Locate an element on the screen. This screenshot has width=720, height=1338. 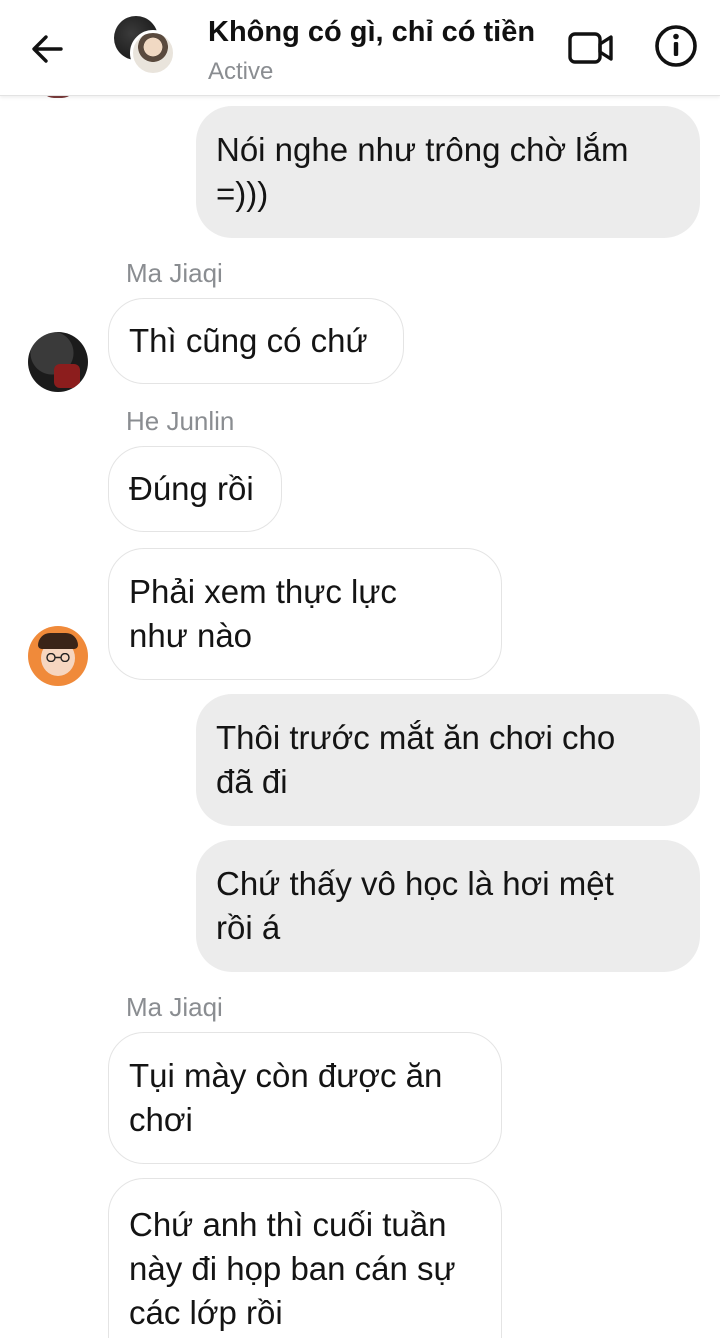
back-button is located at coordinates (47, 49).